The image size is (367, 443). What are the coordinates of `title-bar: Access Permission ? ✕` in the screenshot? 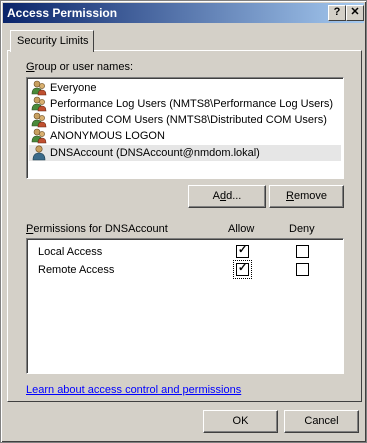 It's located at (183, 13).